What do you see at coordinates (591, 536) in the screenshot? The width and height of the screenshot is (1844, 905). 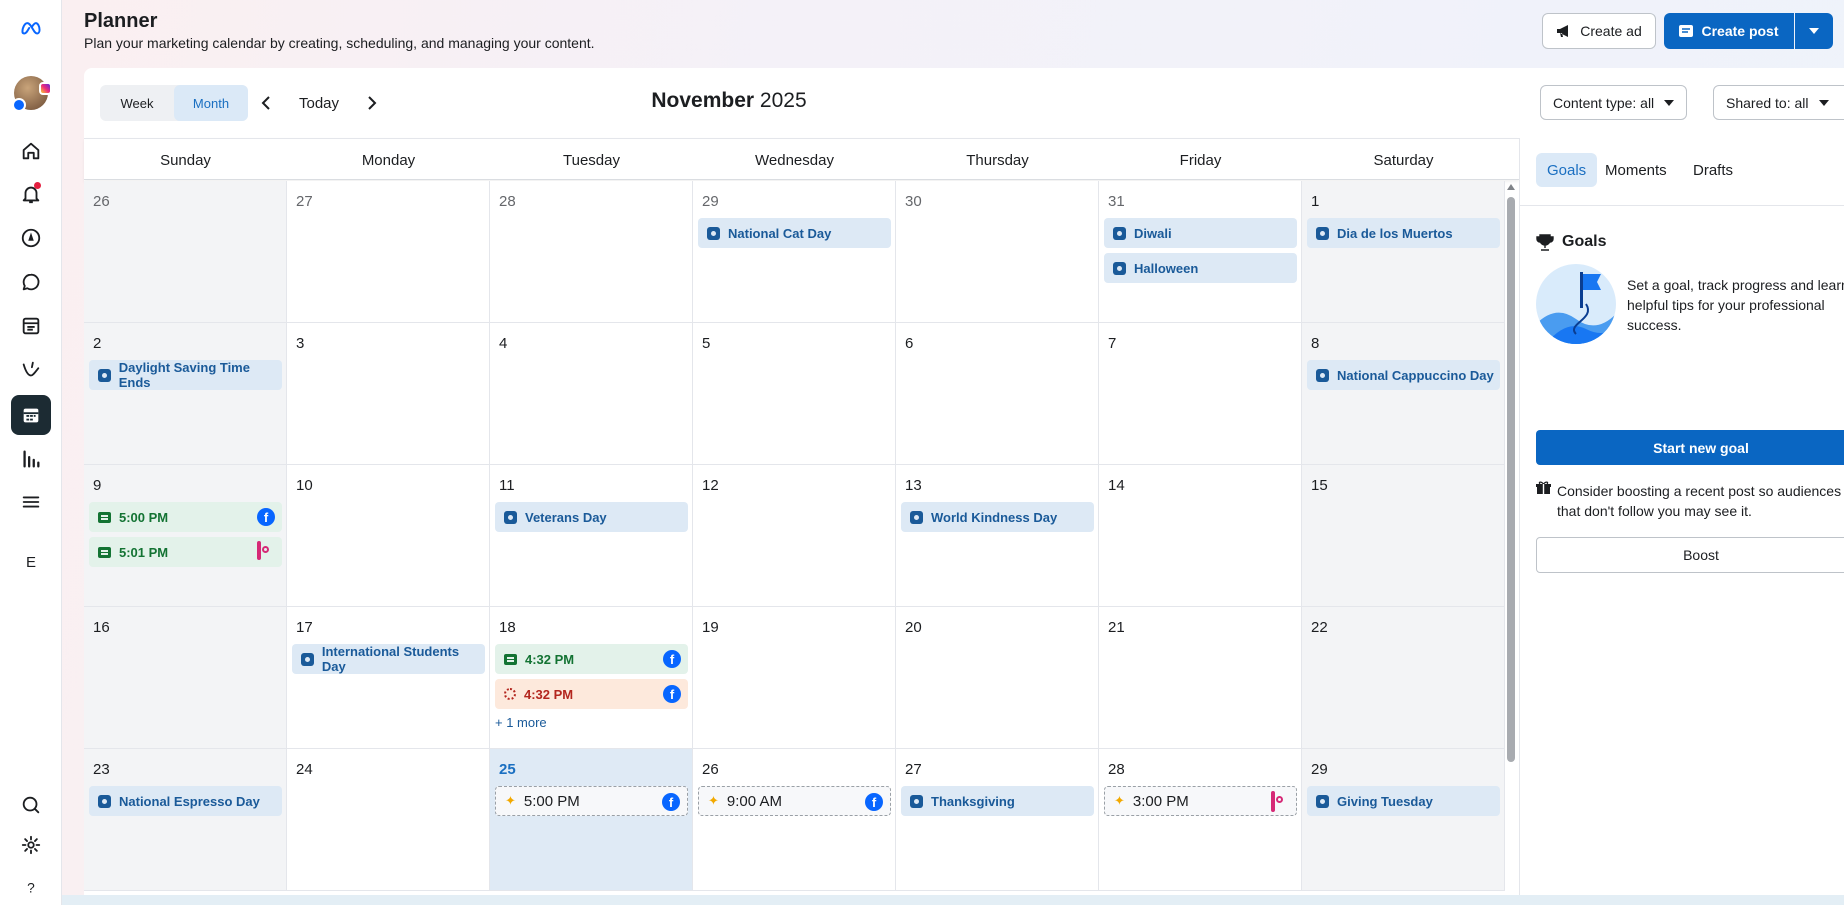 I see `day-cell: 11 Veterans Day` at bounding box center [591, 536].